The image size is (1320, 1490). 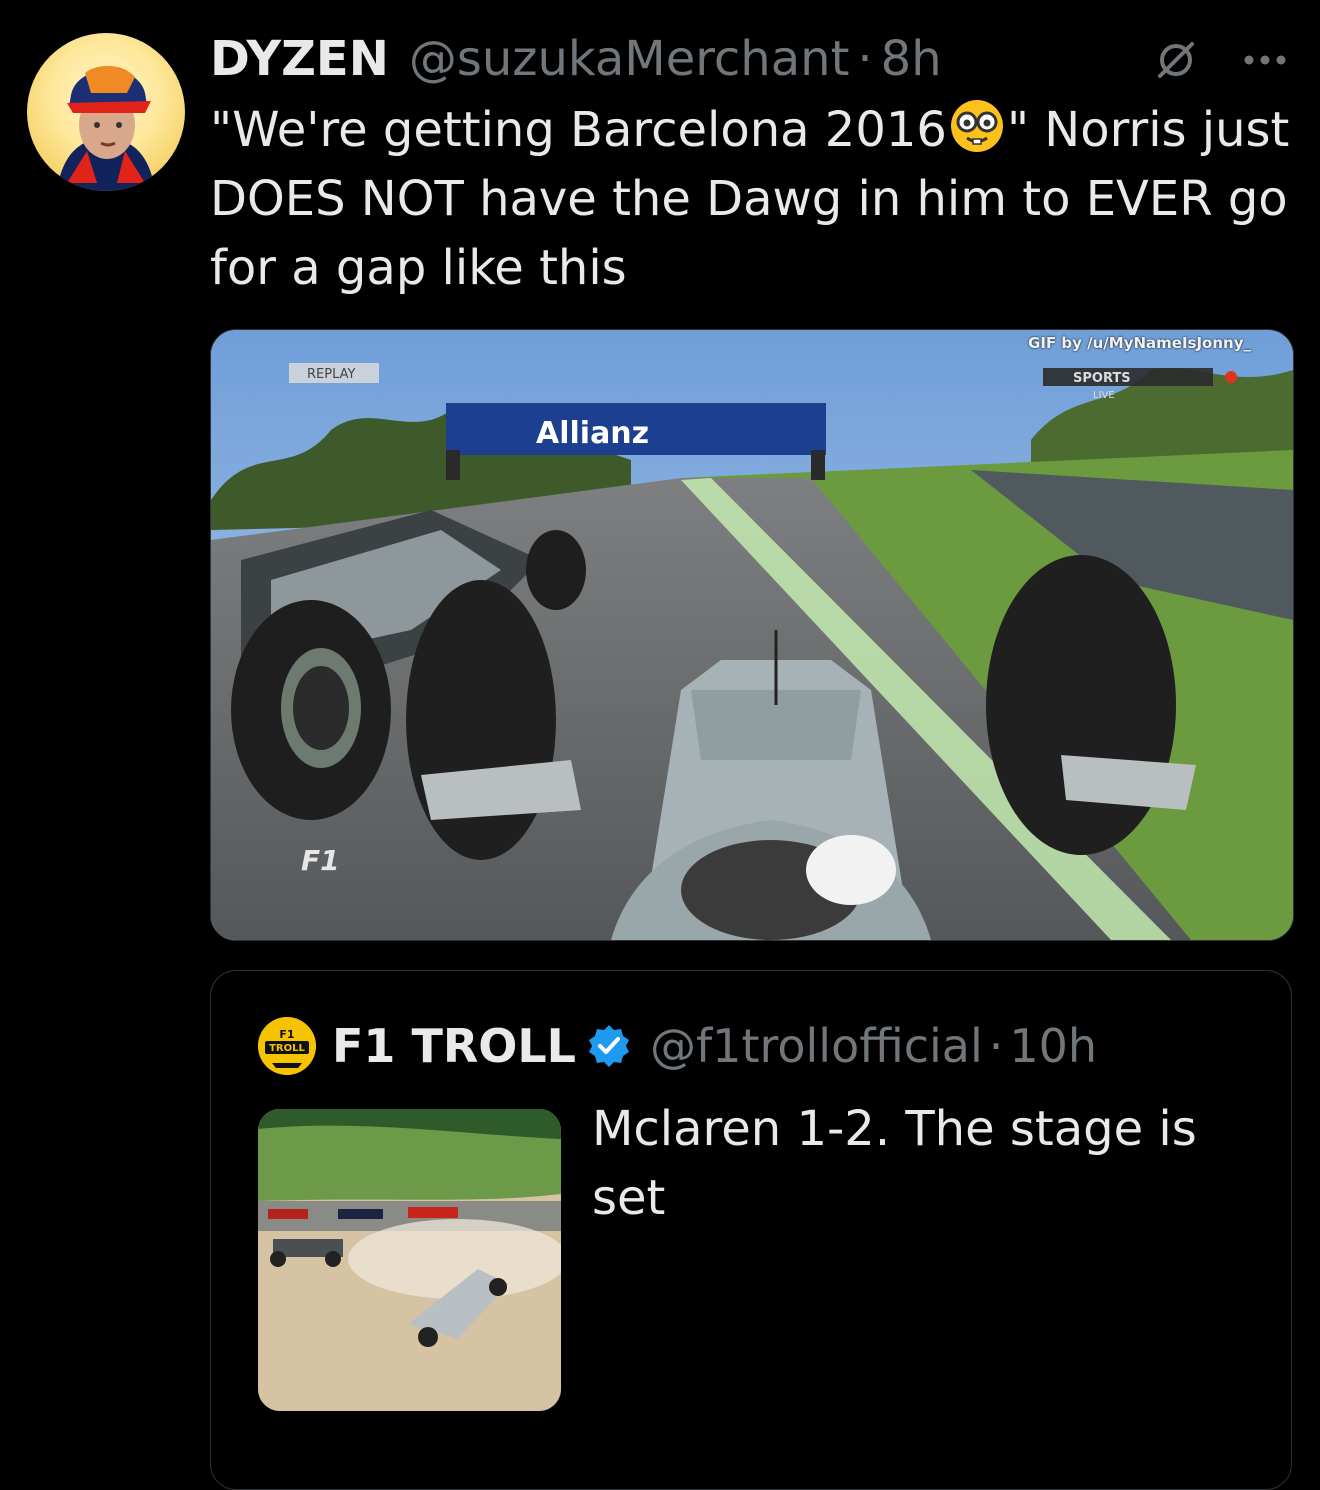 What do you see at coordinates (454, 1046) in the screenshot?
I see `quote-author-name: F1 TROLL` at bounding box center [454, 1046].